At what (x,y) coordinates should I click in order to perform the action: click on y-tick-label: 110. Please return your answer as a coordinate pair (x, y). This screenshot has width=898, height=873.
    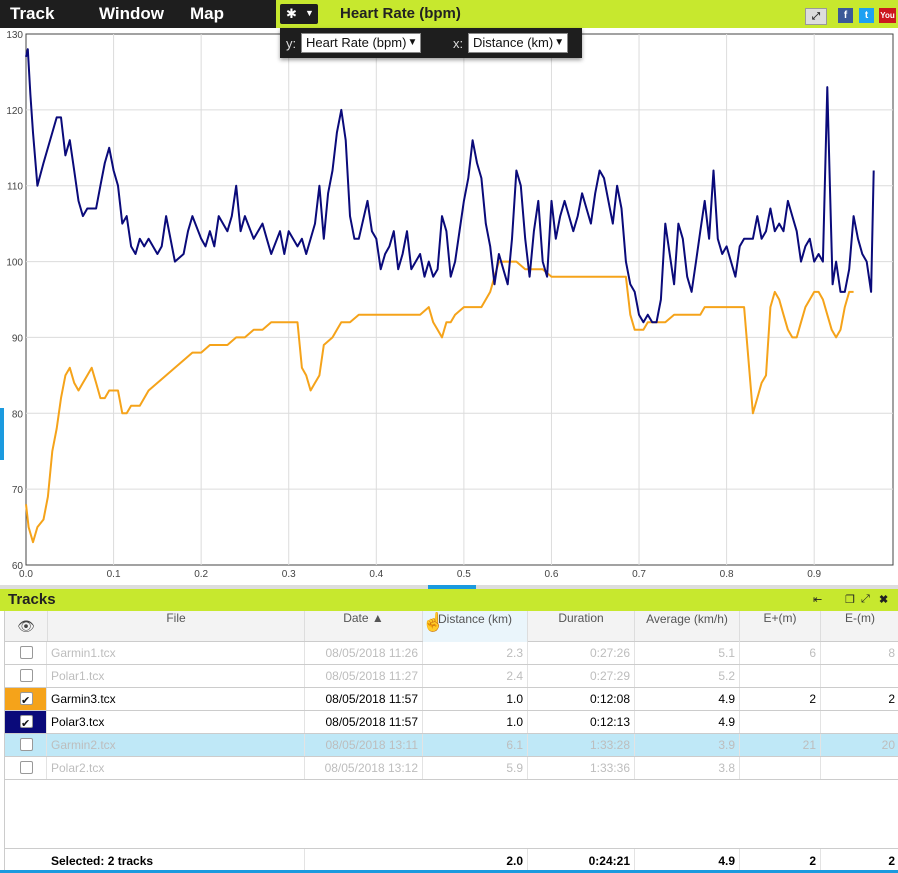
    Looking at the image, I should click on (15, 187).